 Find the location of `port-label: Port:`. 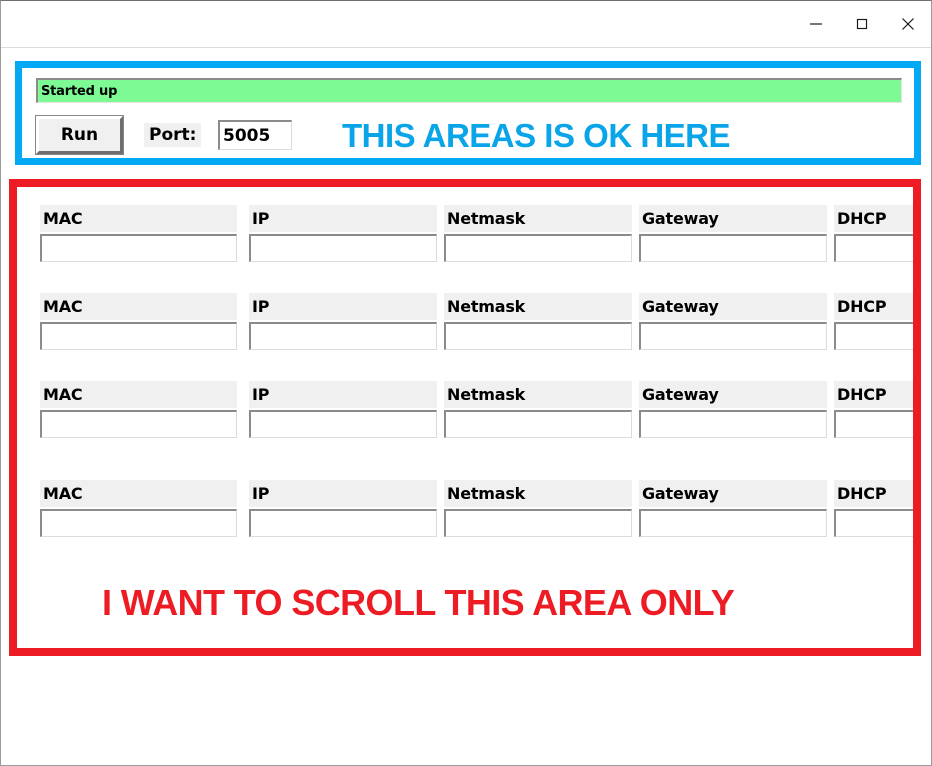

port-label: Port: is located at coordinates (173, 135).